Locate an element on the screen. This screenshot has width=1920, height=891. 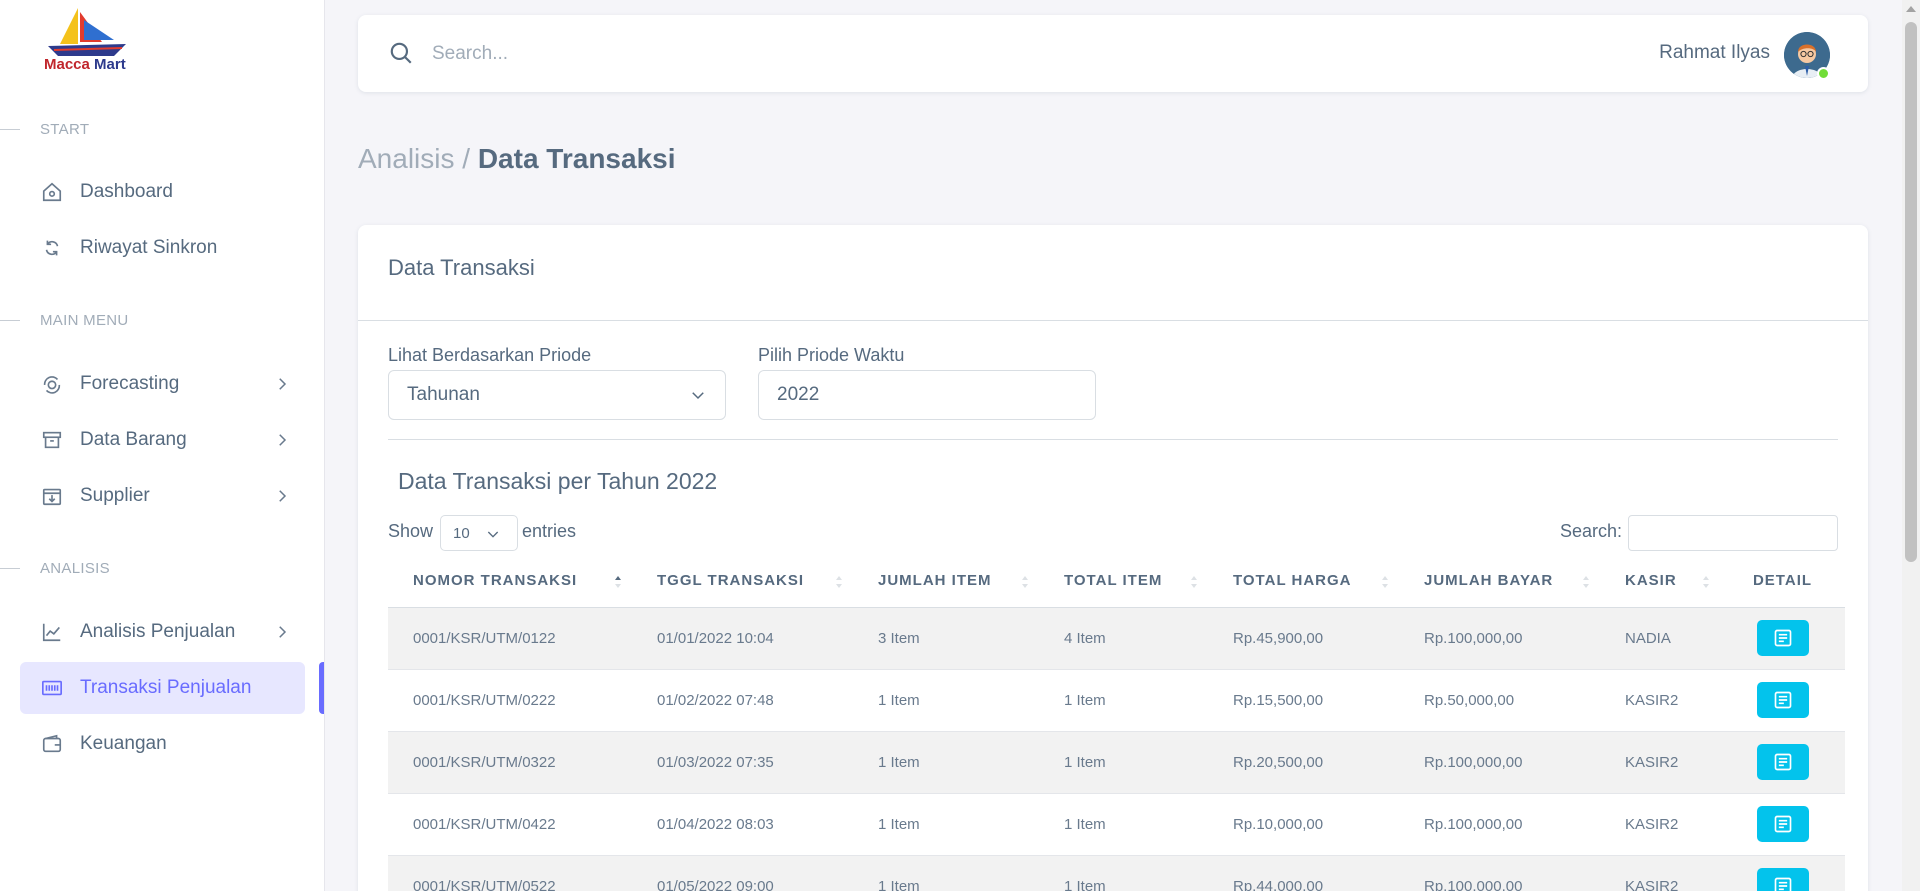
page-scrollbar is located at coordinates (1911, 445).